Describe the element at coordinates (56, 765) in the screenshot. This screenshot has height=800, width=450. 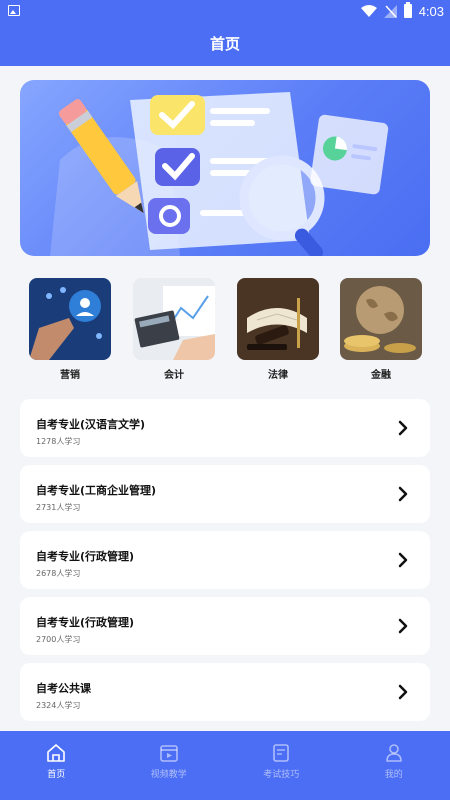
I see `tab-home: 首页` at that location.